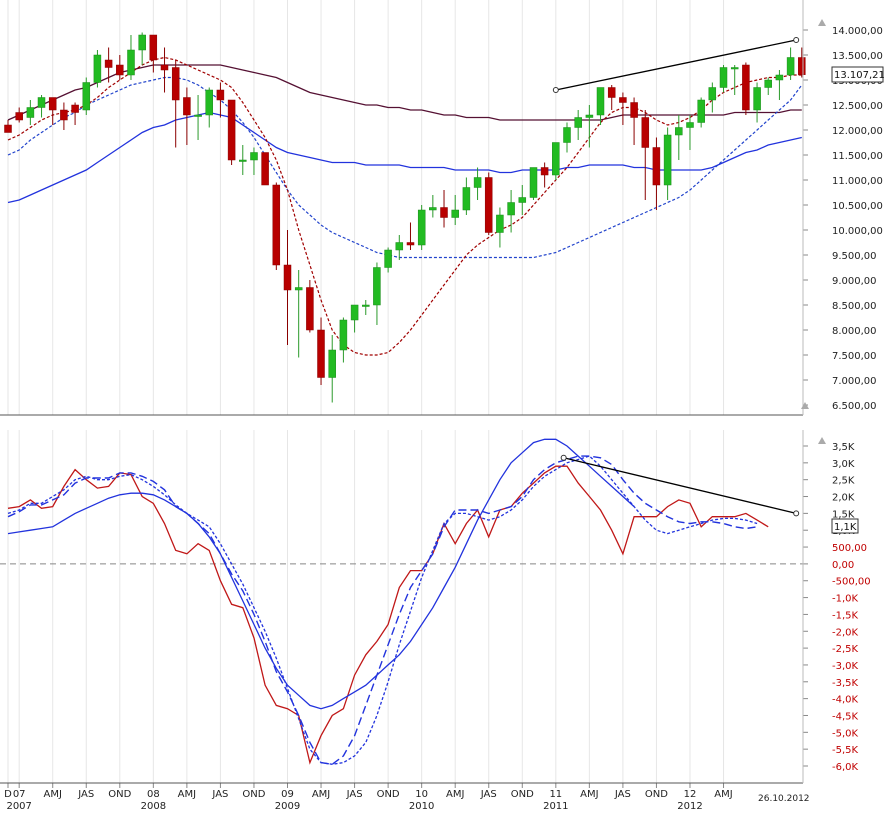 The height and width of the screenshot is (817, 887). What do you see at coordinates (857, 131) in the screenshot?
I see `y-tick-label-upper: 12.000,00` at bounding box center [857, 131].